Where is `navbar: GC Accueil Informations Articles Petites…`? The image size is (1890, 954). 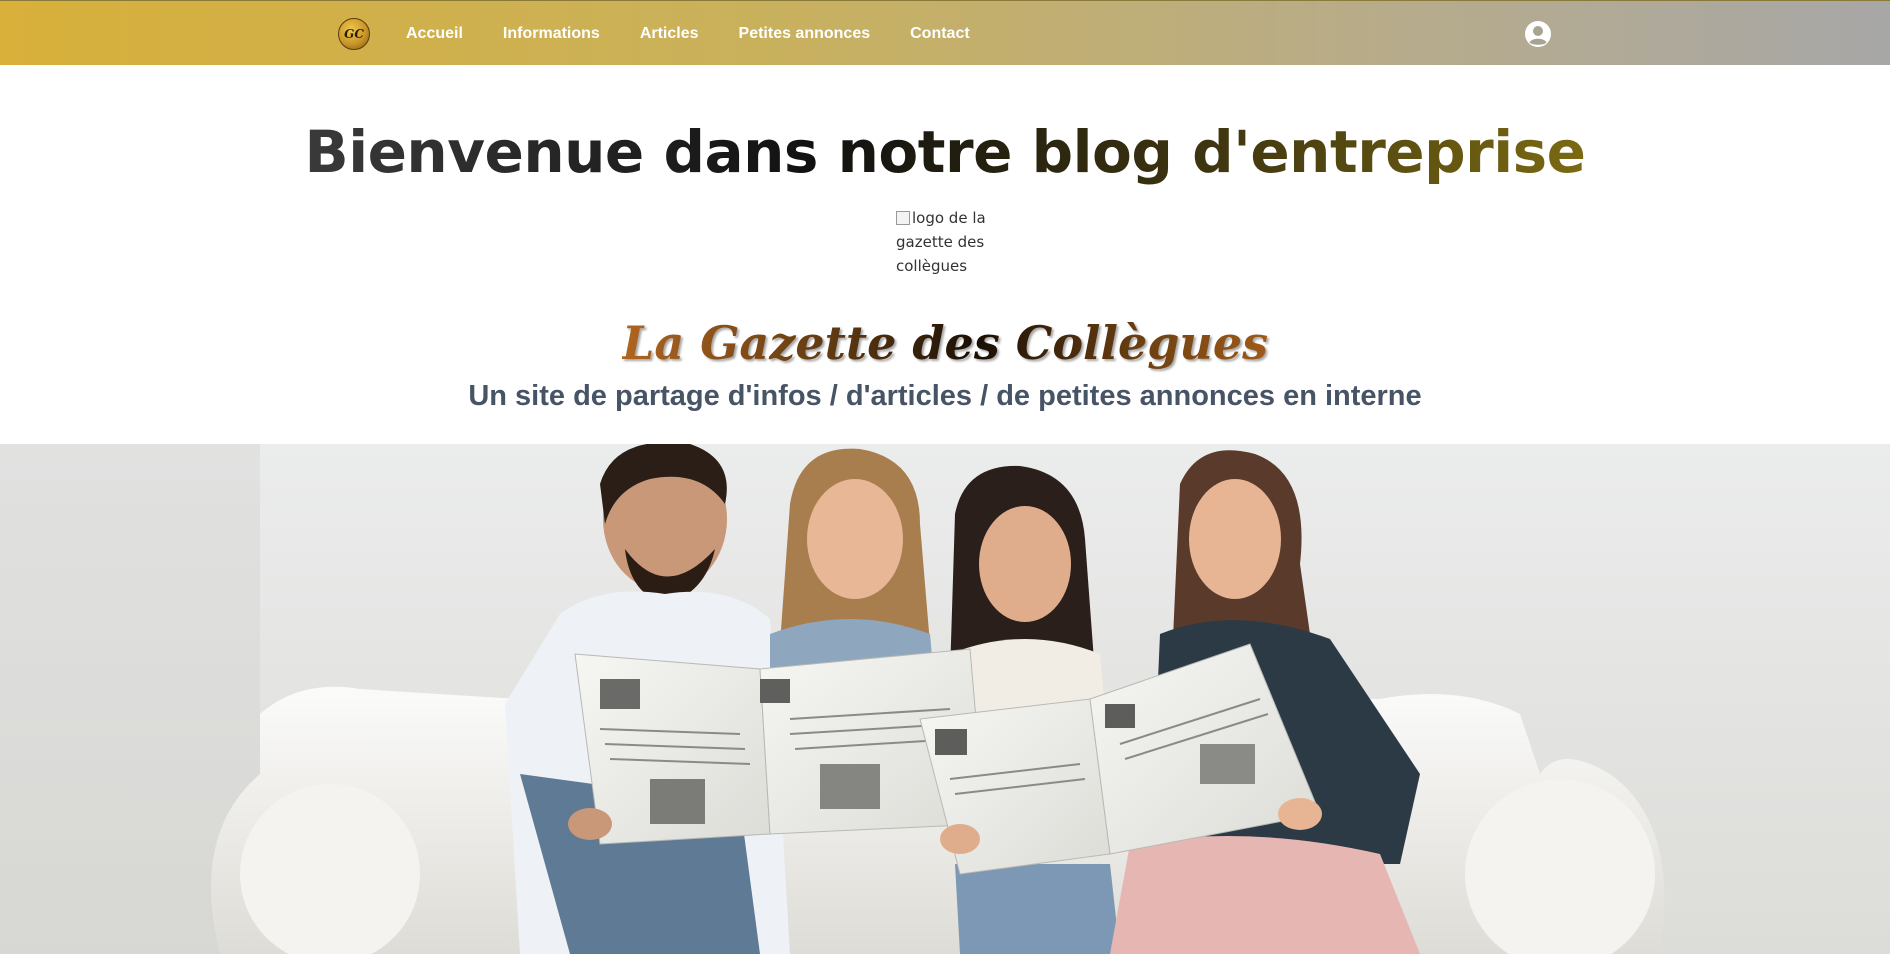
navbar: GC Accueil Informations Articles Petites… is located at coordinates (945, 32).